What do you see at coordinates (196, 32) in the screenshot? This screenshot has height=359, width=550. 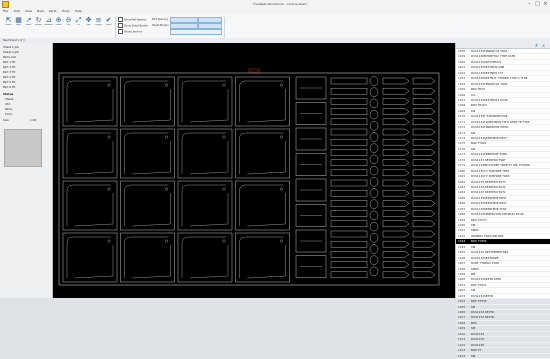 I see `parameter-field` at bounding box center [196, 32].